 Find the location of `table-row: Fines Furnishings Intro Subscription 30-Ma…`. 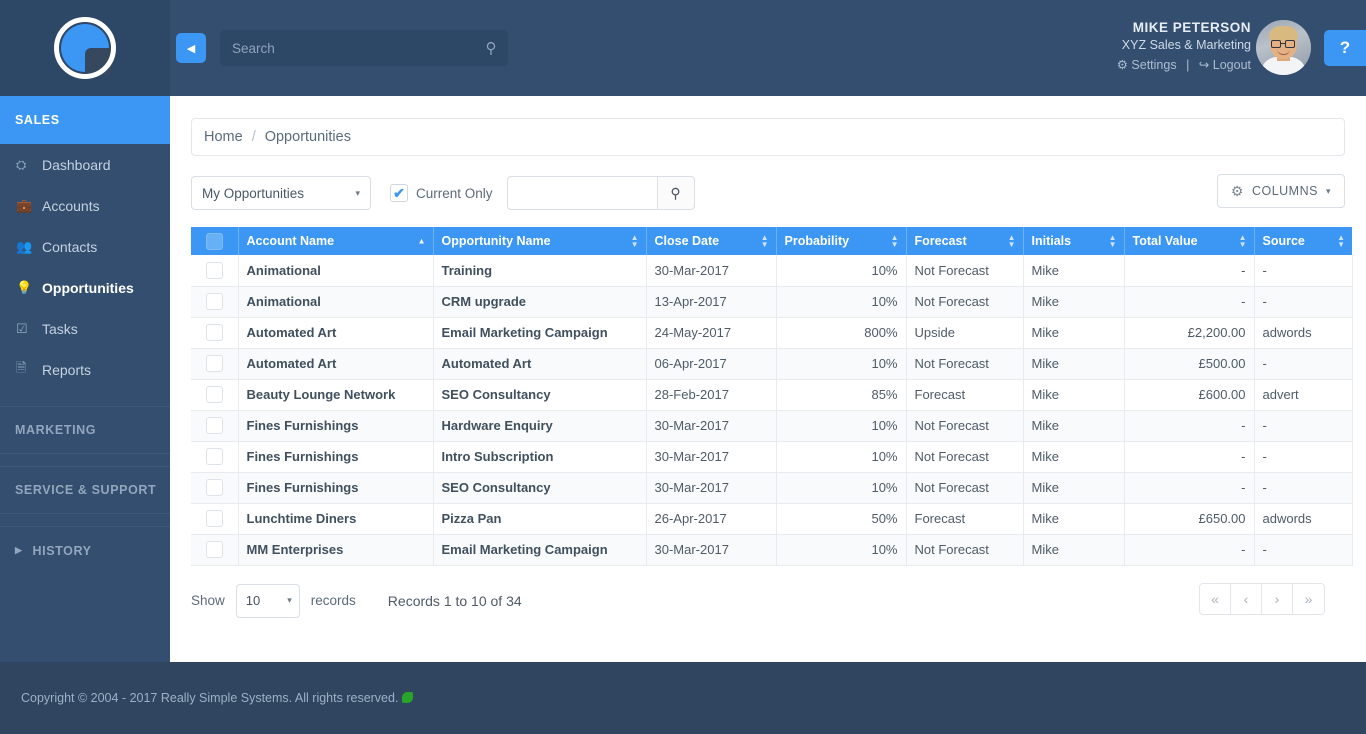

table-row: Fines Furnishings Intro Subscription 30-Ma… is located at coordinates (772, 457).